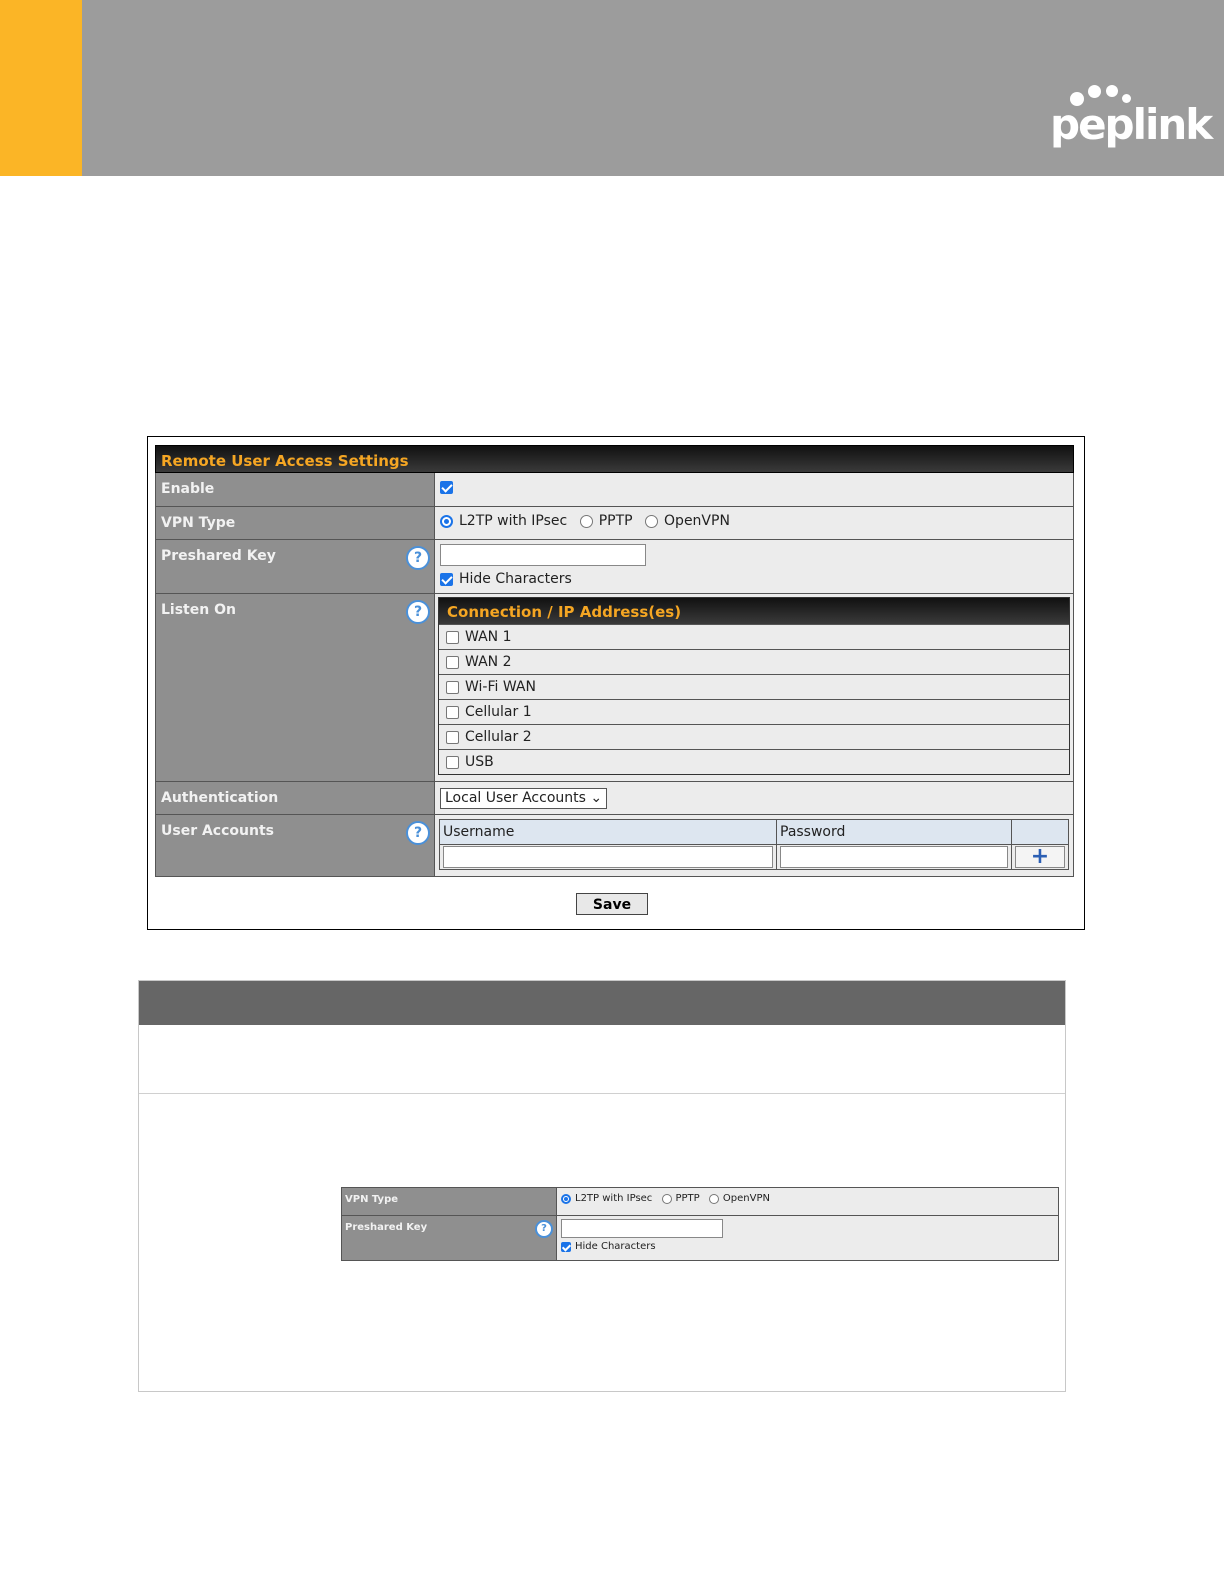  I want to click on vpn-type-row: VPN Type L2TP with IPsec PPTP OpenVPN, so click(614, 523).